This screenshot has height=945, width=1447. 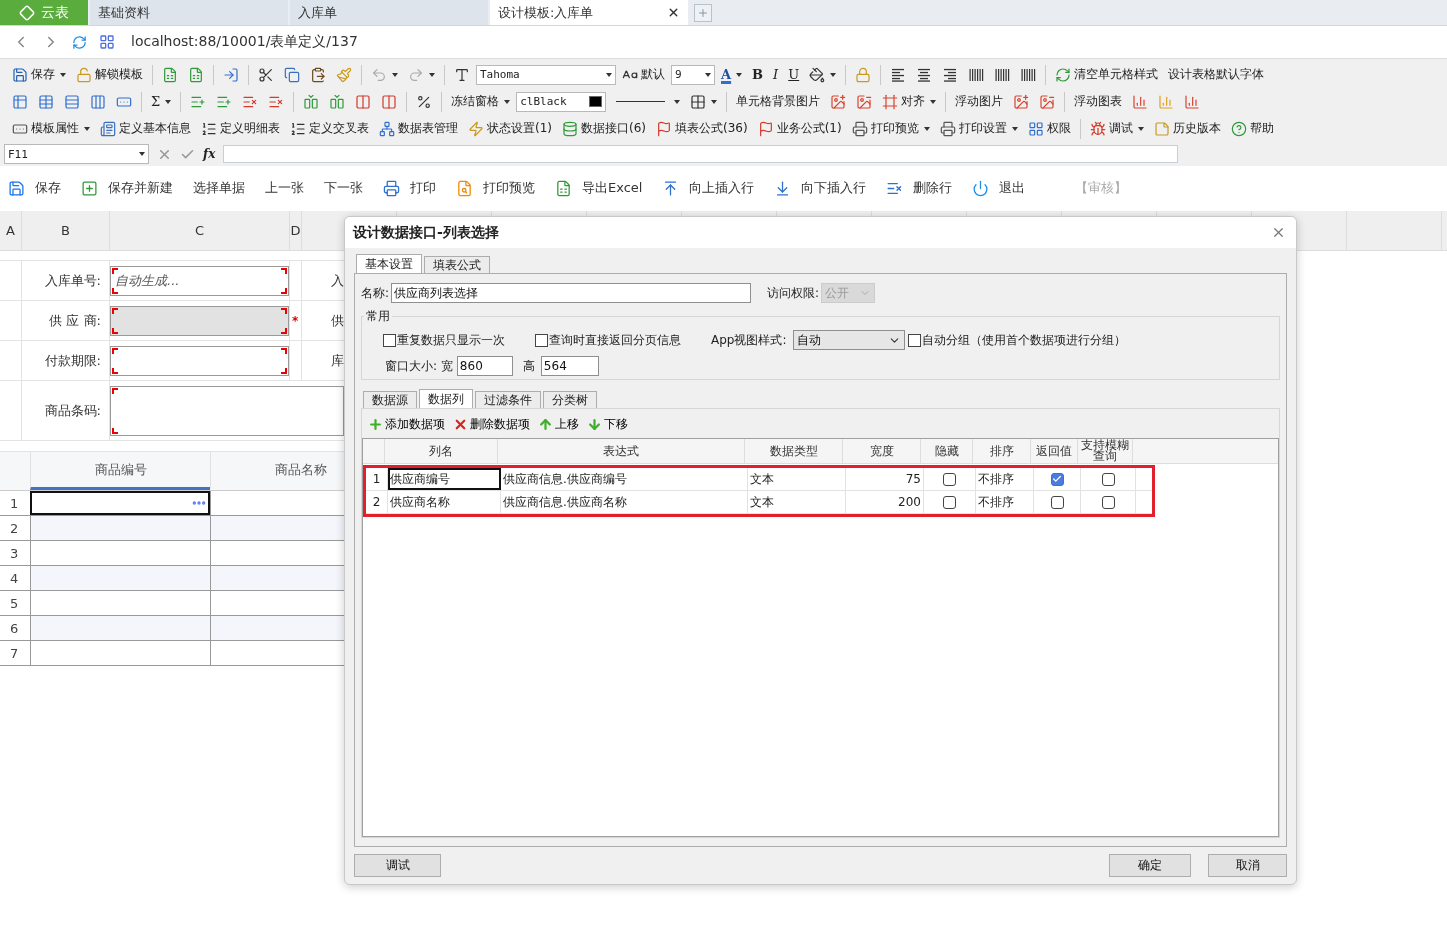 I want to click on tab: 数据列, so click(x=446, y=398).